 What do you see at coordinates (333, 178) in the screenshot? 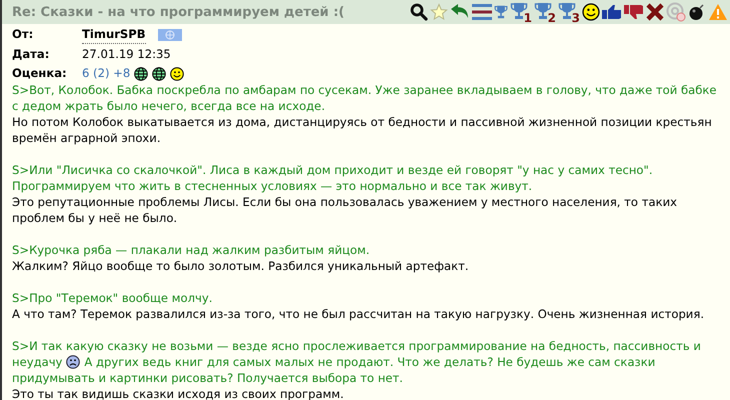
I see `quoted-text: S>Или "Лисичка со скалочкой". Лиса в каждый дом приходит и везде ей говорят "у нас у самих тесно". Программируем что жить в стесненных условиях — это нормально и все так живут.` at bounding box center [333, 178].